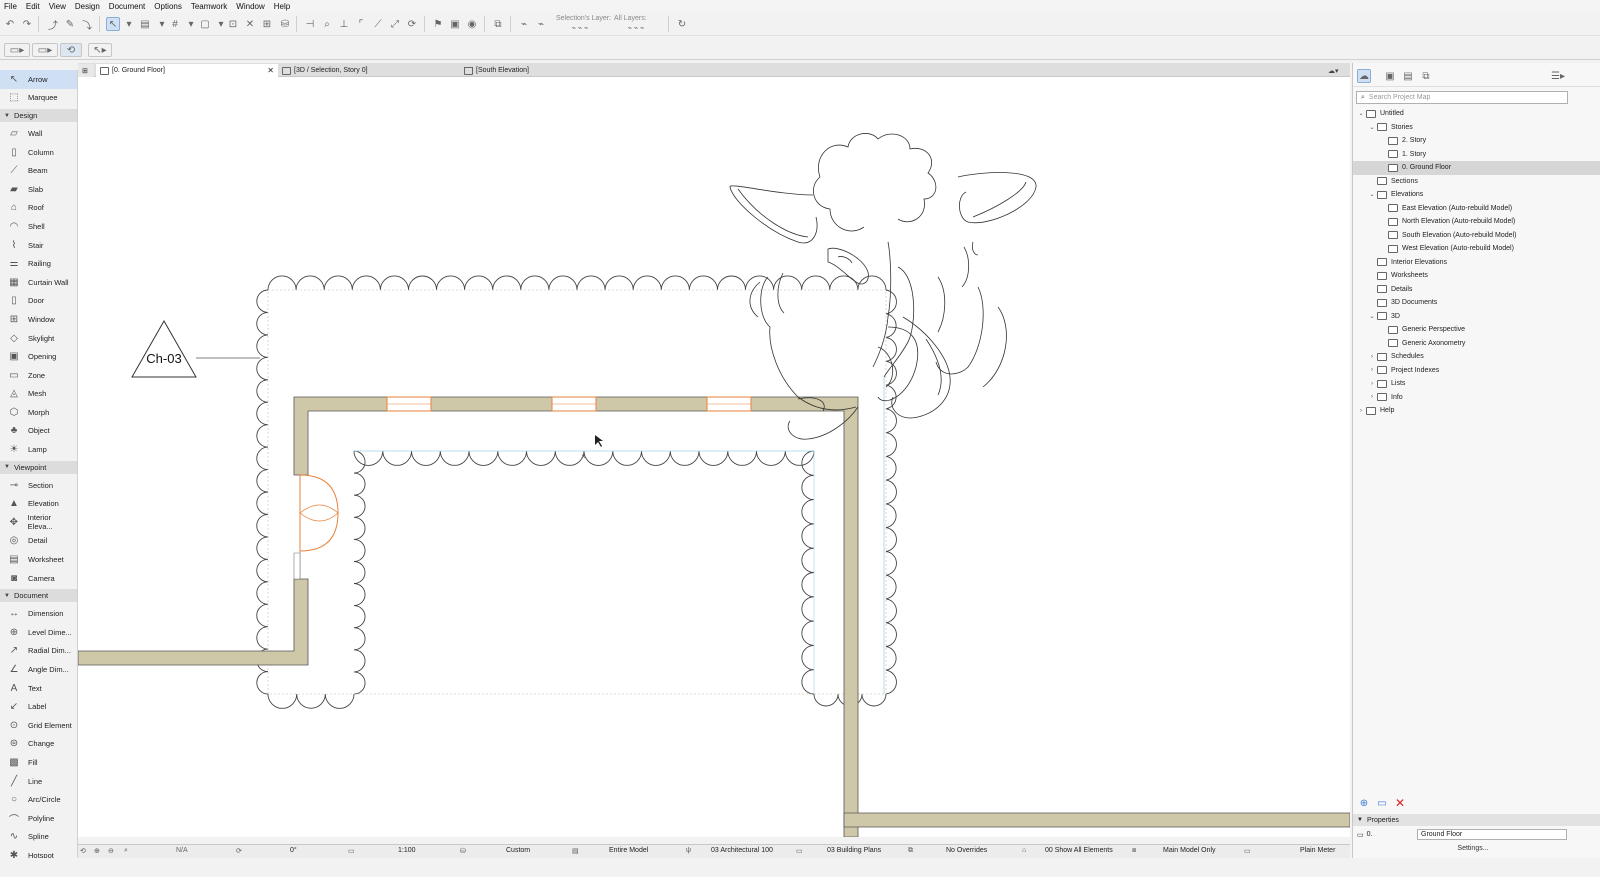 This screenshot has width=1600, height=877. What do you see at coordinates (1476, 168) in the screenshot?
I see `tree-item-0-ground-floor: 0. Ground Floor` at bounding box center [1476, 168].